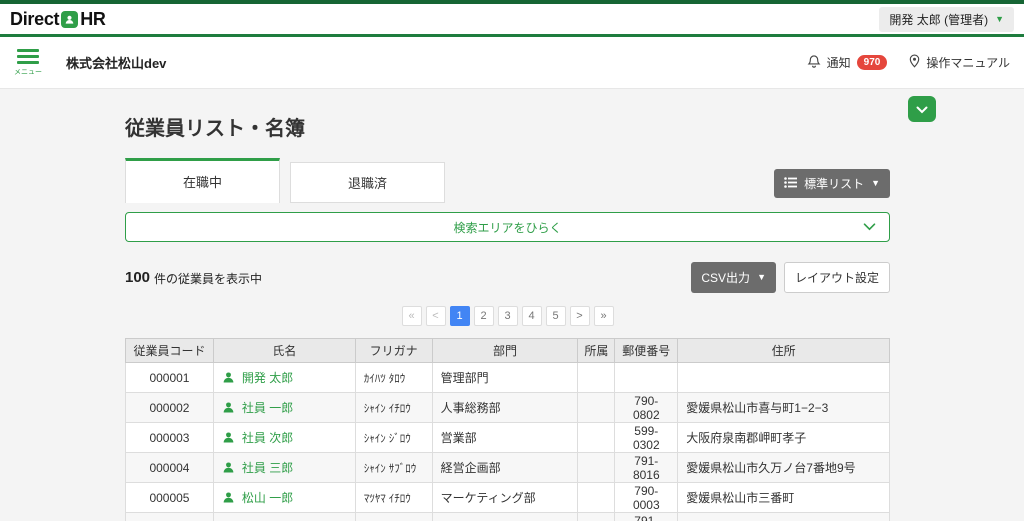  I want to click on table-header-department: 部門, so click(505, 350).